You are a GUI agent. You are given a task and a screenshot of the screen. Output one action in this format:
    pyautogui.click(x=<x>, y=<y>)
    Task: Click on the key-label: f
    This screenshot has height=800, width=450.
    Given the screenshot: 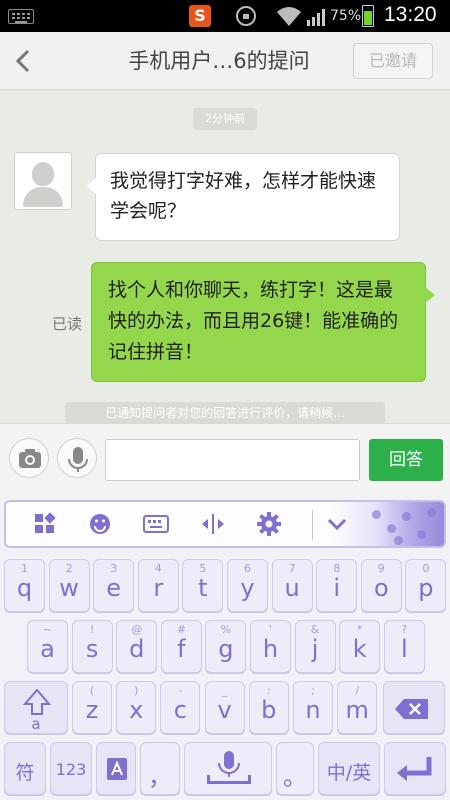 What is the action you would take?
    pyautogui.click(x=181, y=649)
    